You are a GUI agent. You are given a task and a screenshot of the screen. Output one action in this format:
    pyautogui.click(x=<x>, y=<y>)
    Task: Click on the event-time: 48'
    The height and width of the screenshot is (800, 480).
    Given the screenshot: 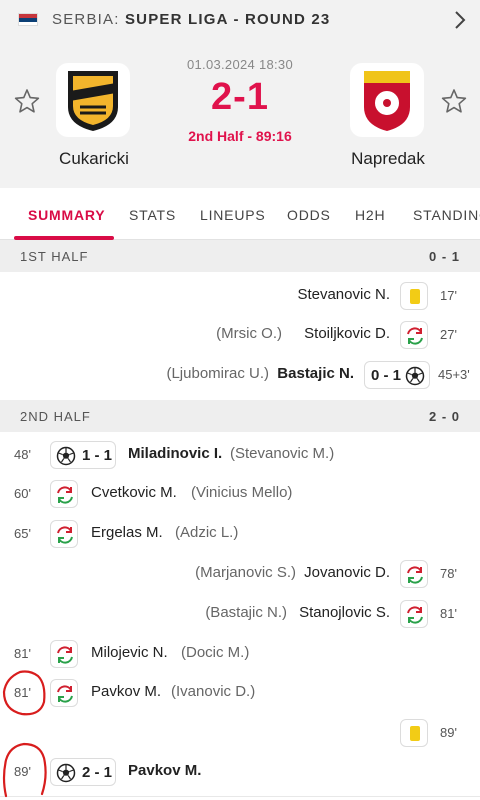 What is the action you would take?
    pyautogui.click(x=22, y=454)
    